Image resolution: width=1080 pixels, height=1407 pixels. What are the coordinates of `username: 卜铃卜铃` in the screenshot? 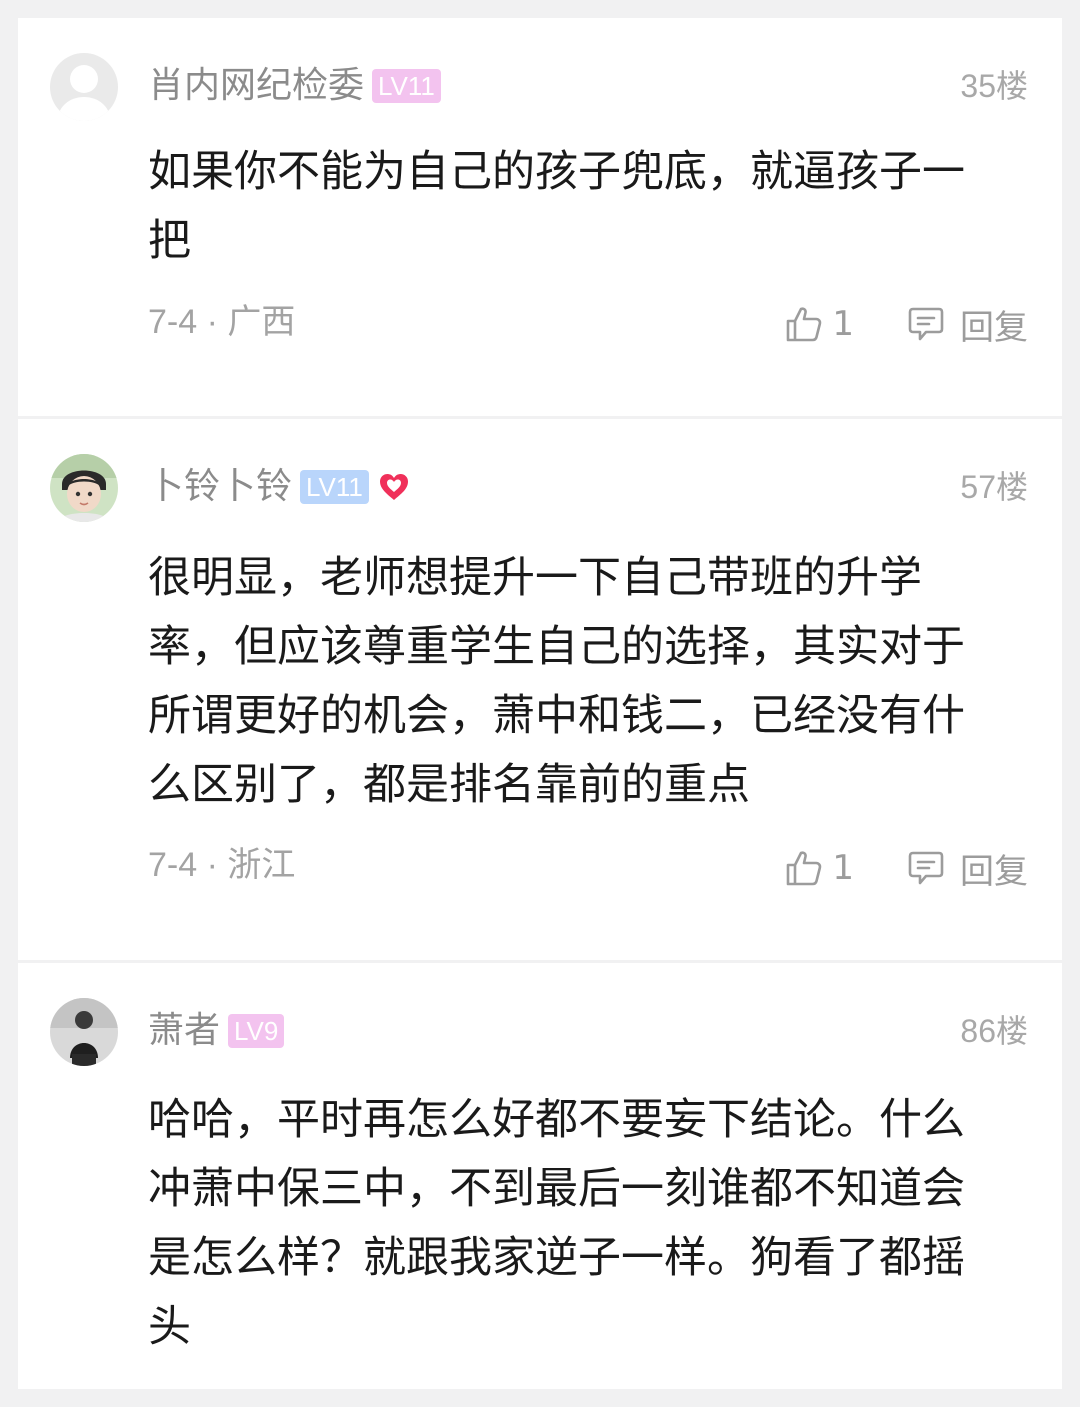 It's located at (220, 487).